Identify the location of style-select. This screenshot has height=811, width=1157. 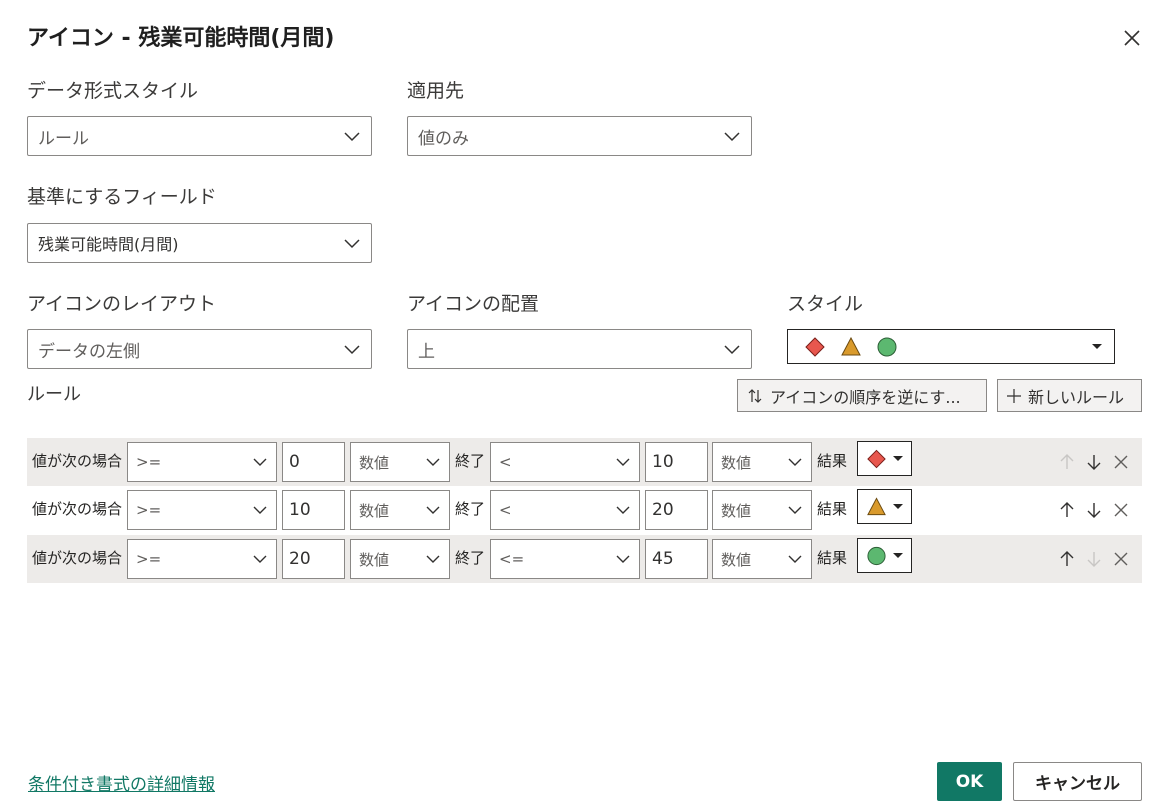
(951, 346).